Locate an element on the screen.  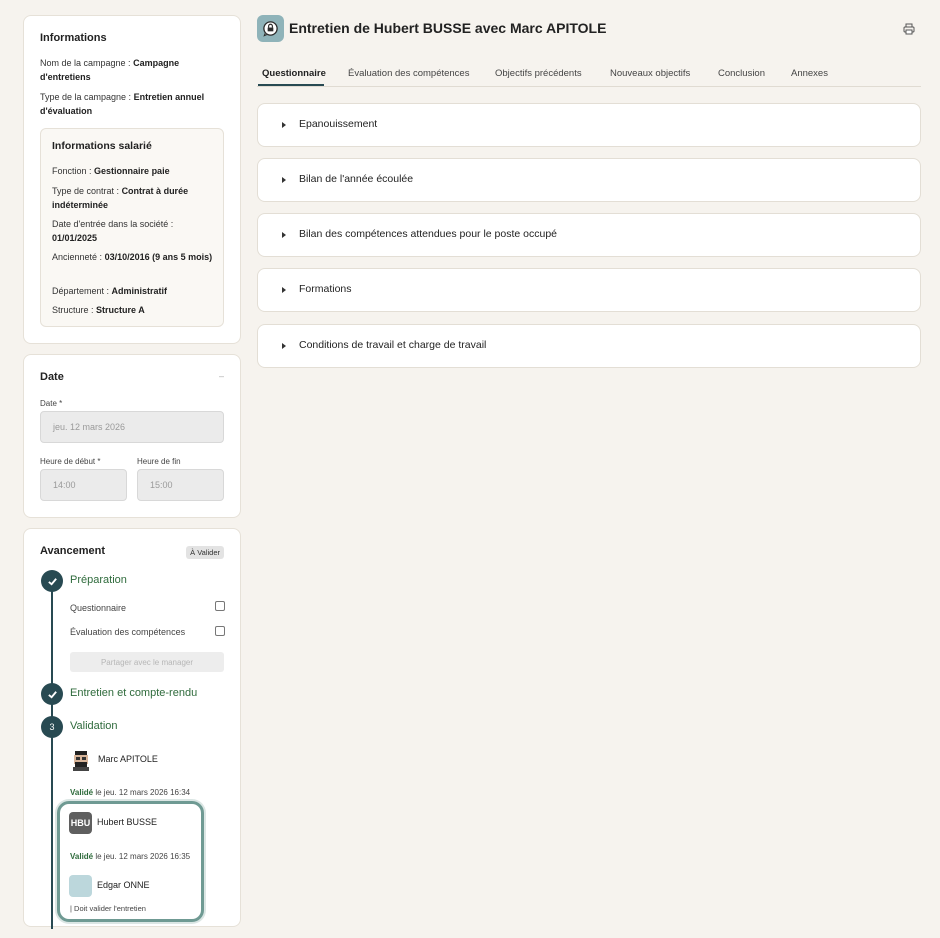
tabs-divider is located at coordinates (589, 86).